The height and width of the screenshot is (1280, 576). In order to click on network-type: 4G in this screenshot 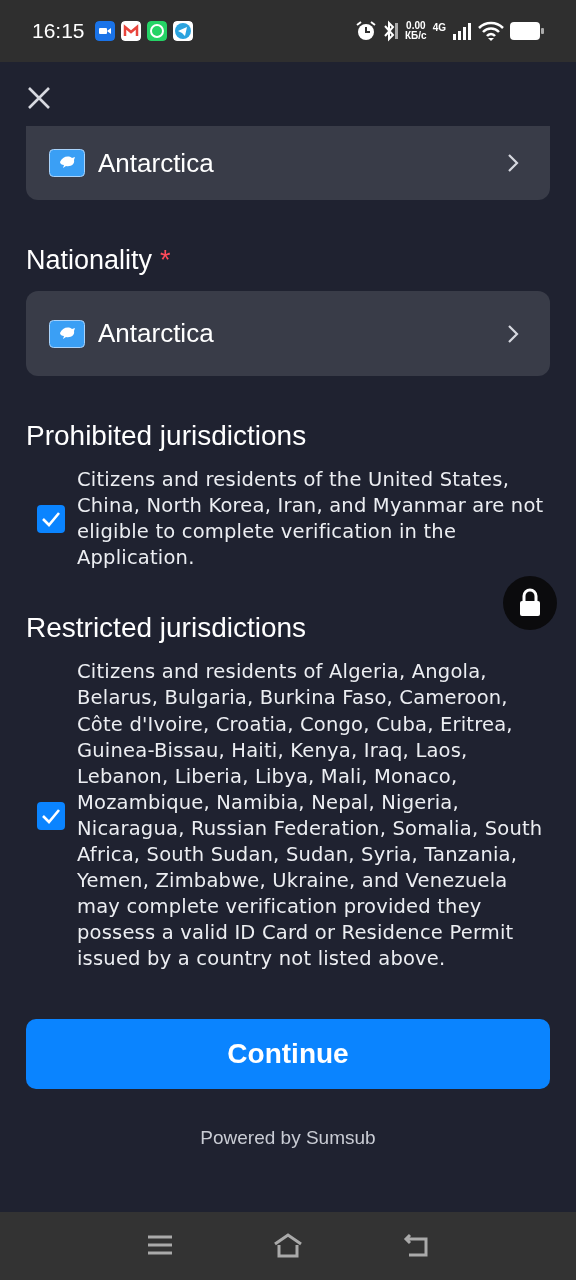, I will do `click(439, 27)`.